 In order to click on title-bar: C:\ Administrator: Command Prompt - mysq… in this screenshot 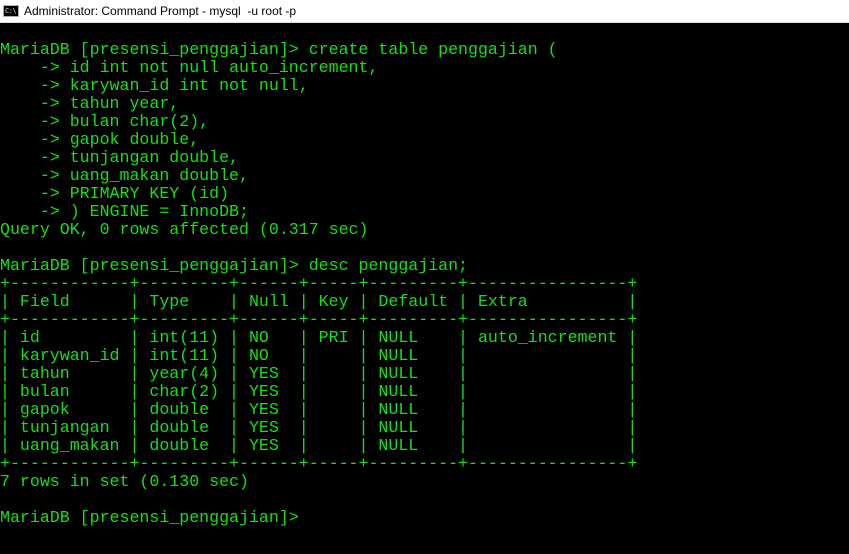, I will do `click(424, 11)`.